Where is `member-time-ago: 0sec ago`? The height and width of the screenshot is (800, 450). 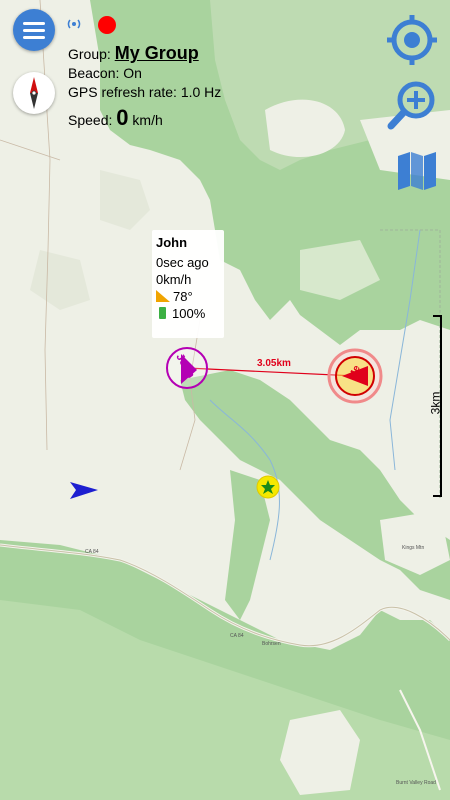
member-time-ago: 0sec ago is located at coordinates (182, 262).